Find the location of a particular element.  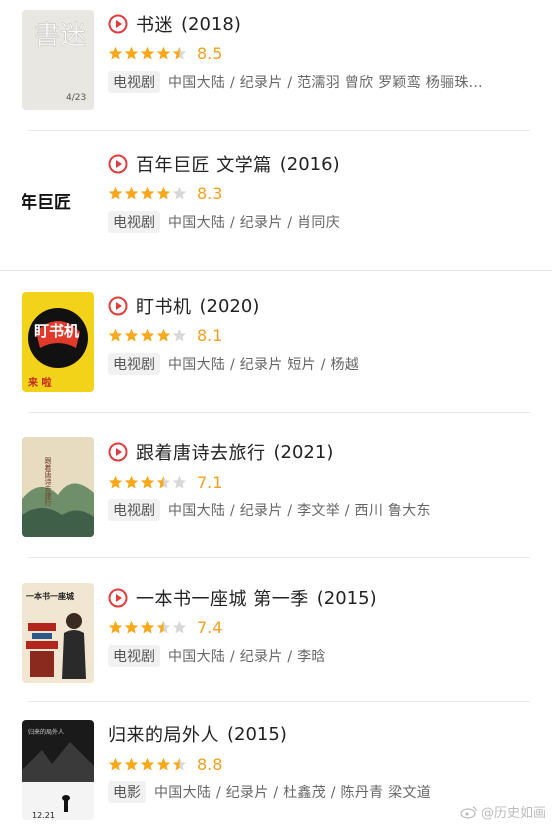

item-title: 百年巨匠 文学篇 is located at coordinates (204, 164).